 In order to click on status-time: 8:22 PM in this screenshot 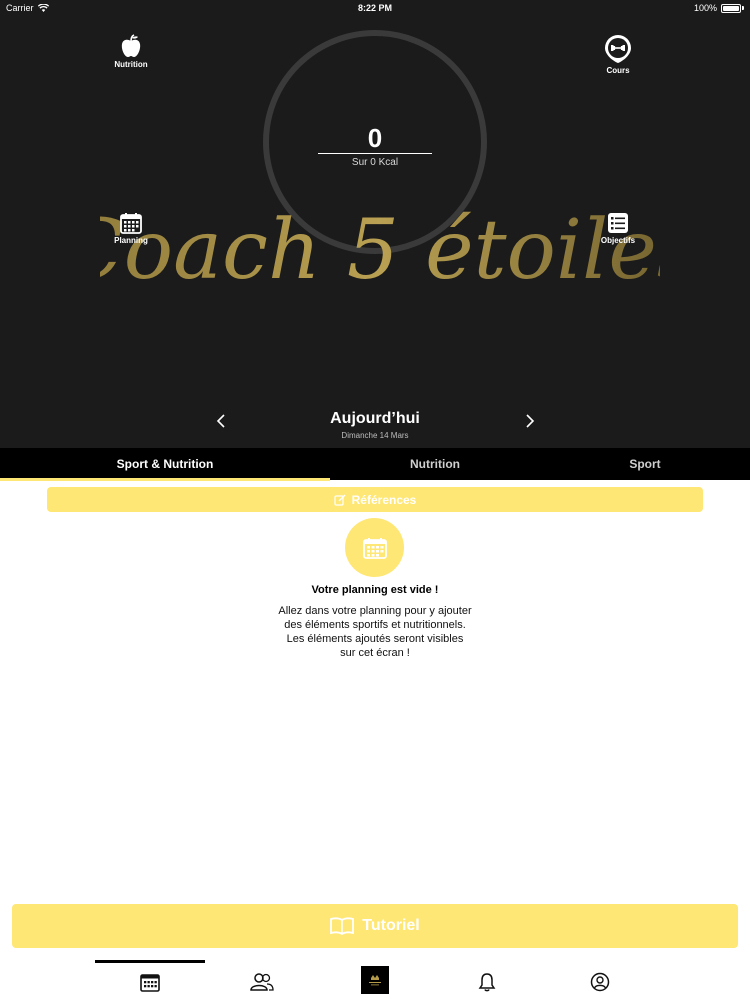, I will do `click(374, 8)`.